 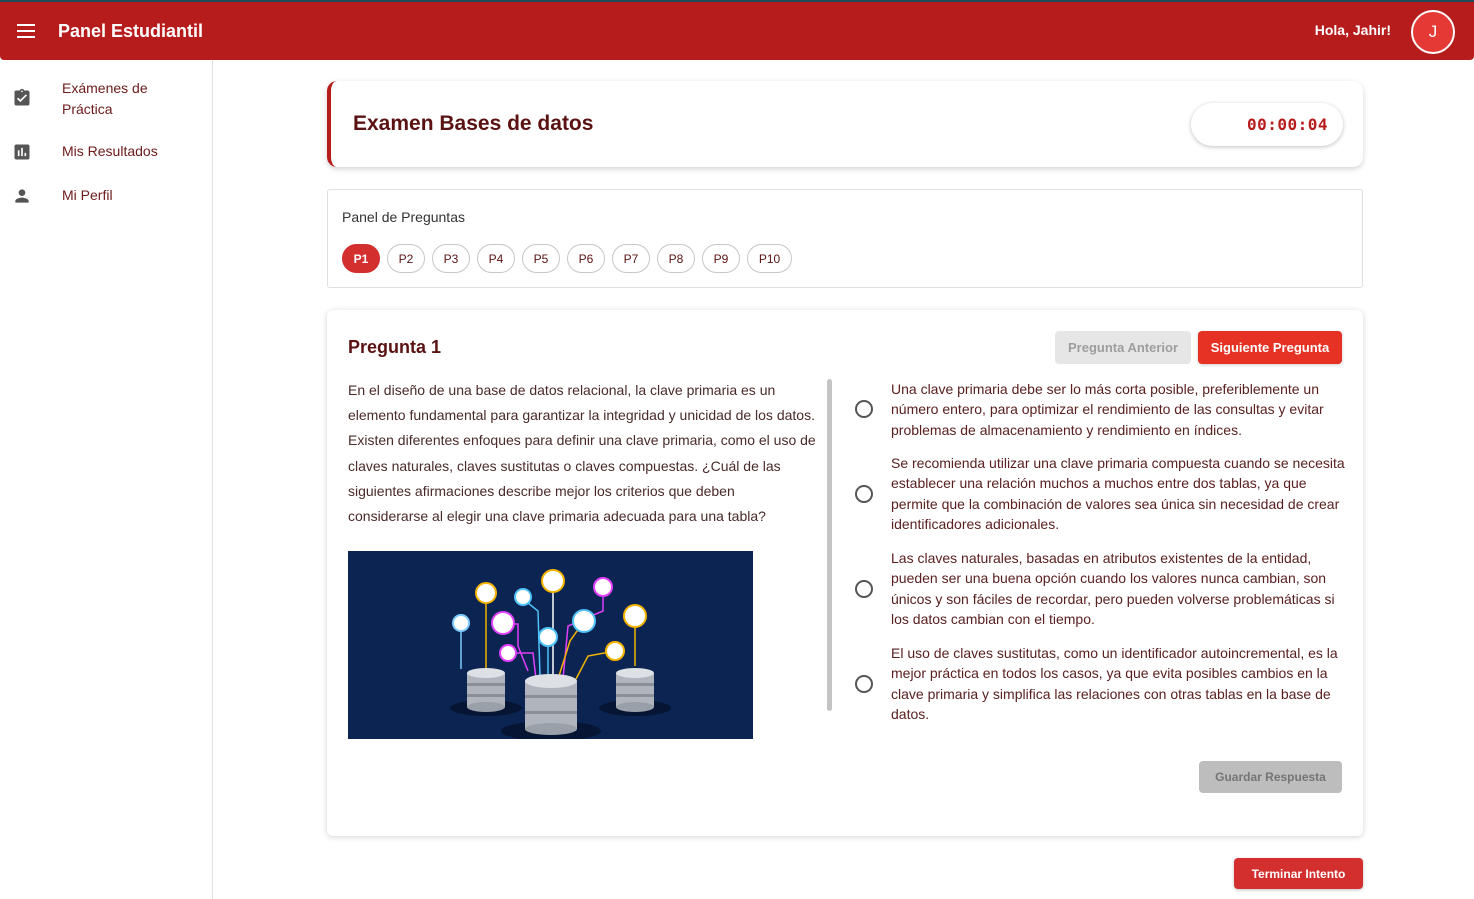 What do you see at coordinates (829, 545) in the screenshot?
I see `scroll-divider` at bounding box center [829, 545].